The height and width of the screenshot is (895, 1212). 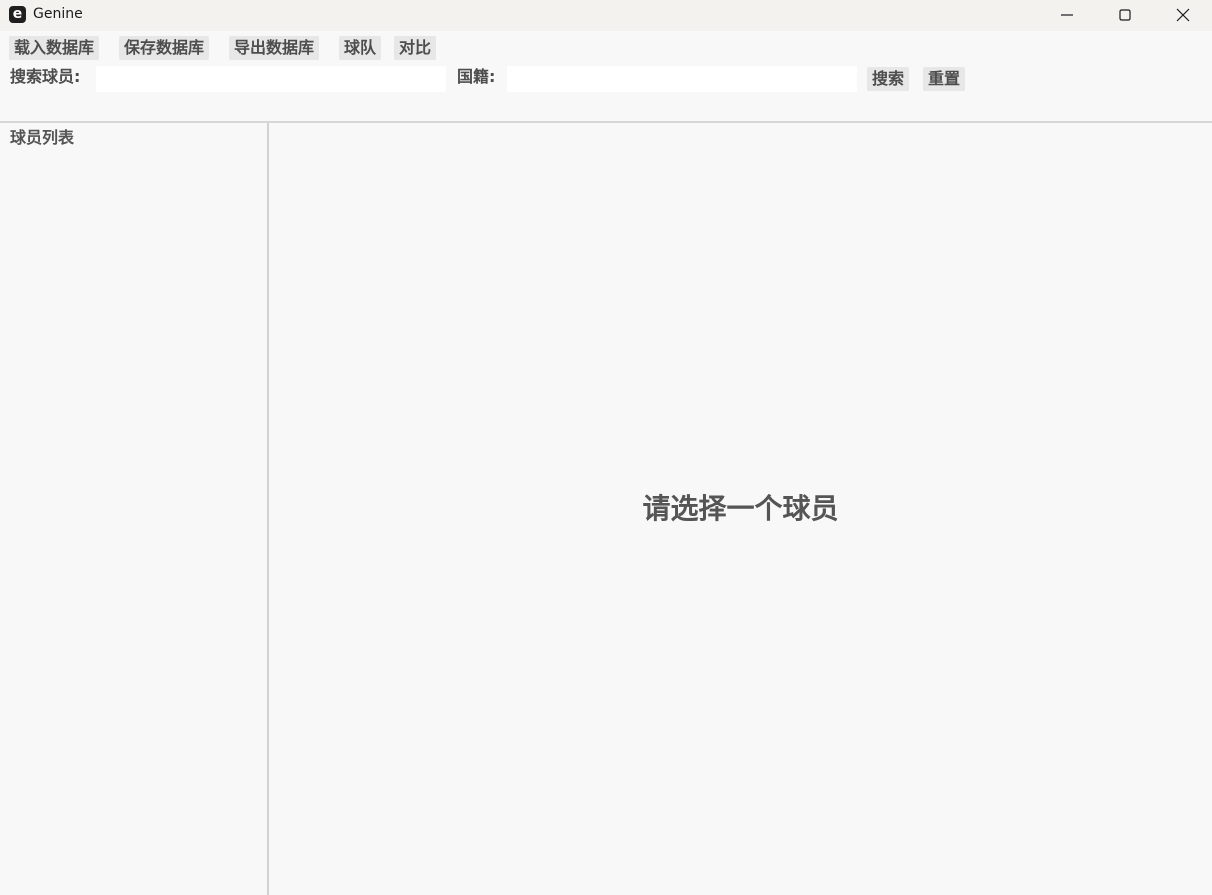 I want to click on player-search-label: 搜索球员:, so click(x=45, y=76).